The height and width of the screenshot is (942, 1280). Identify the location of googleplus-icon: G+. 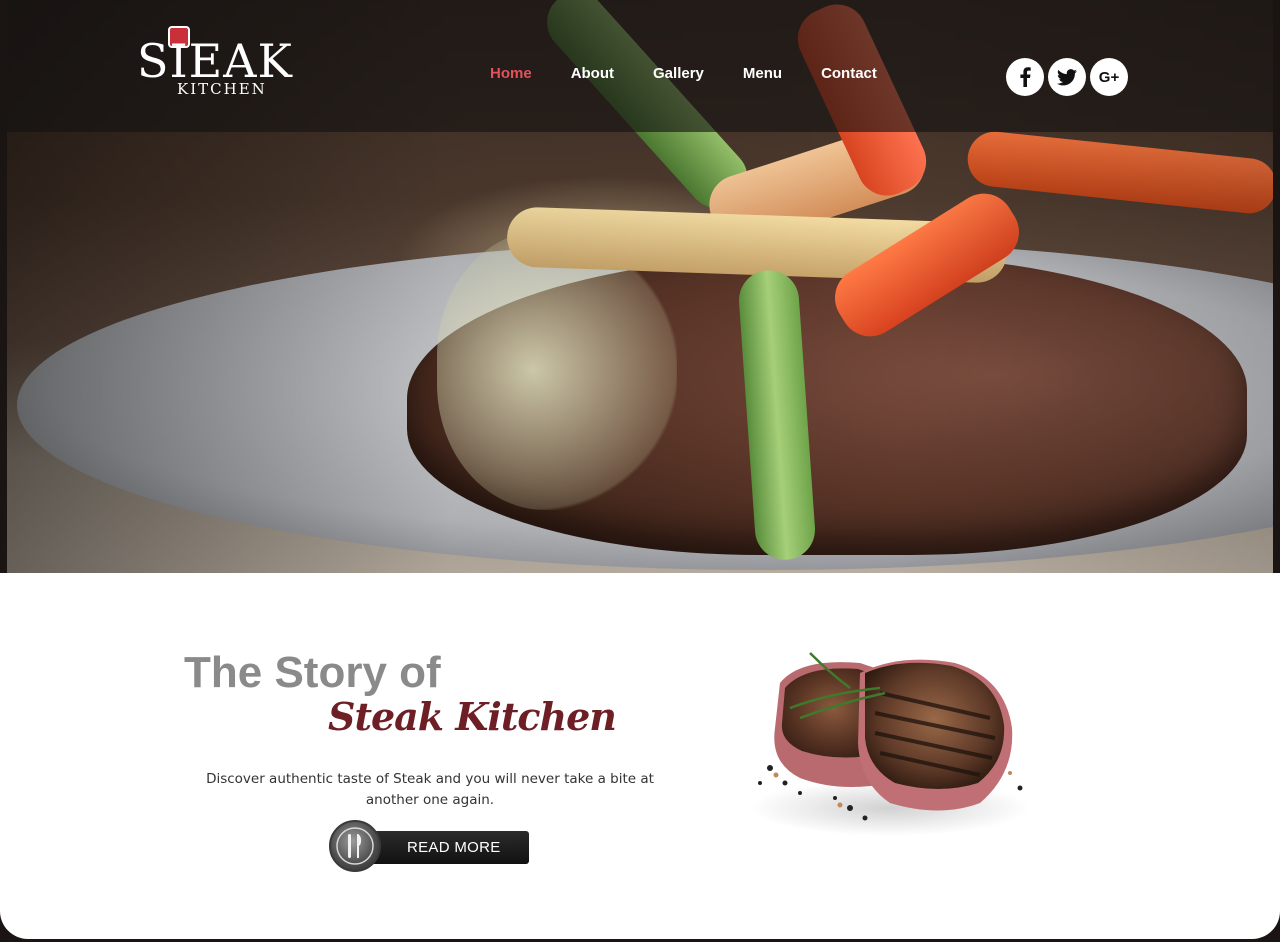
(1109, 77).